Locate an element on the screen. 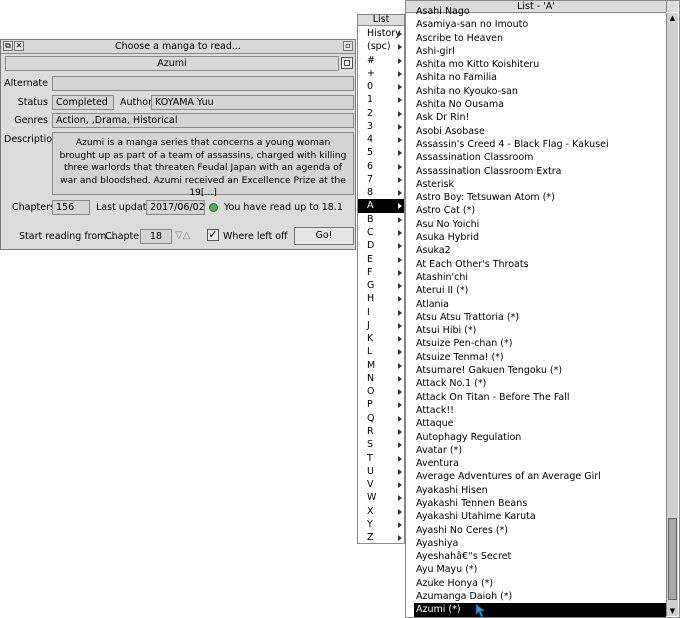 Image resolution: width=680 pixels, height=618 pixels. close-icon: ✕ is located at coordinates (19, 46).